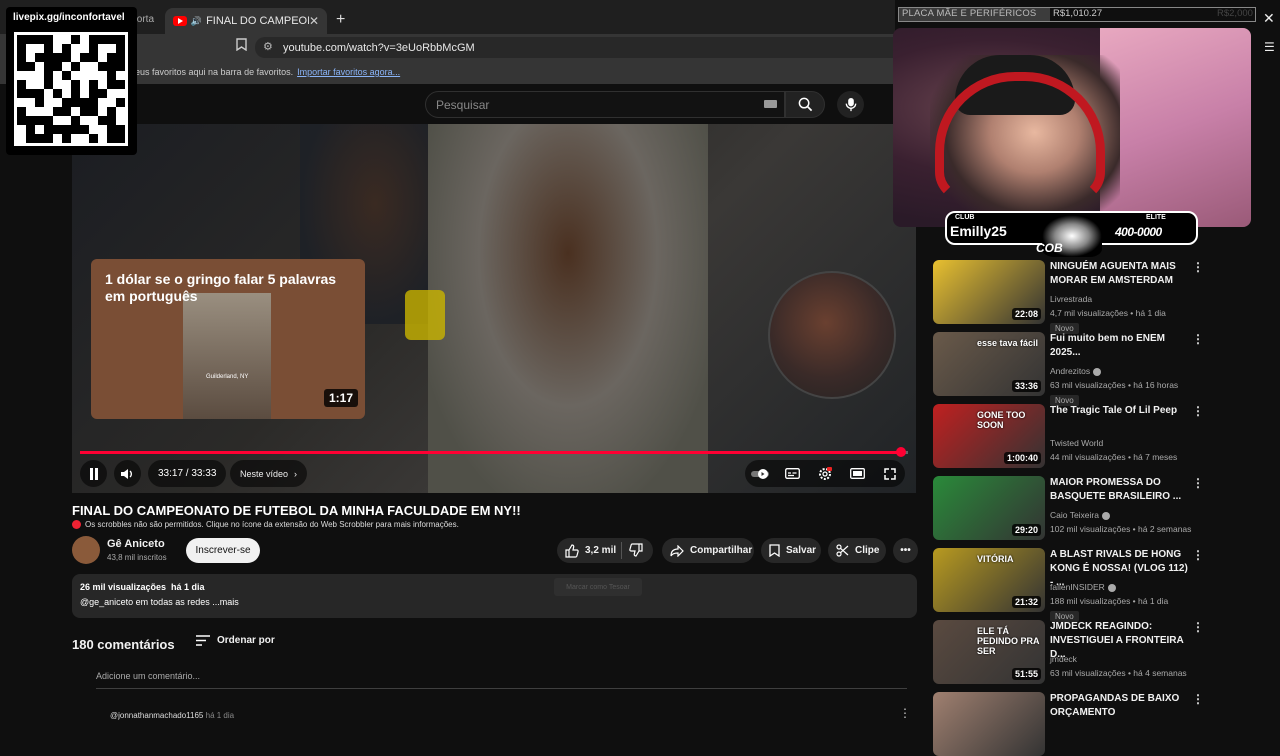  I want to click on recommendation-channel-name: Twisted World, so click(1077, 443).